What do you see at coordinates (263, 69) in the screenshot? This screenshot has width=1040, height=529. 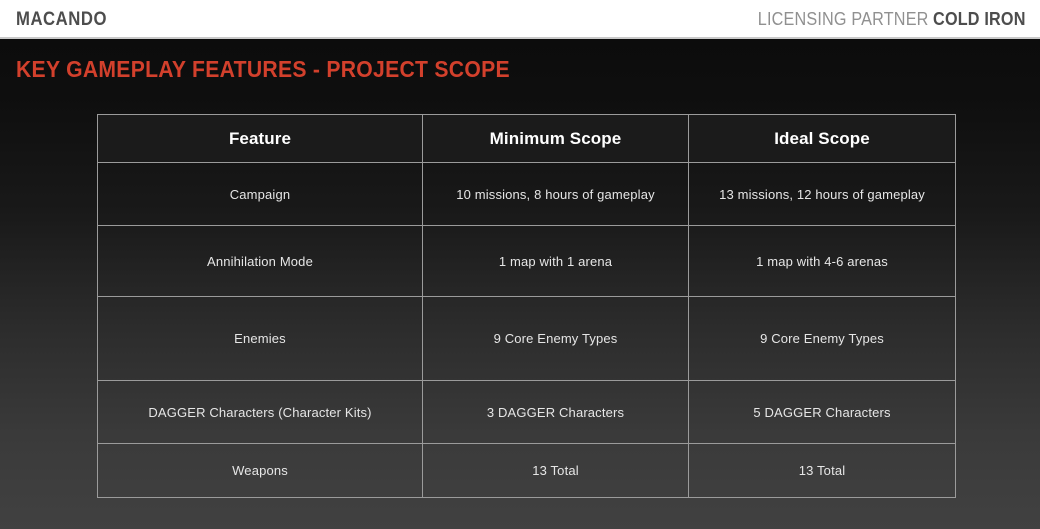 I see `page-title: KEY GAMEPLAY FEATURES - PROJECT SCOPE` at bounding box center [263, 69].